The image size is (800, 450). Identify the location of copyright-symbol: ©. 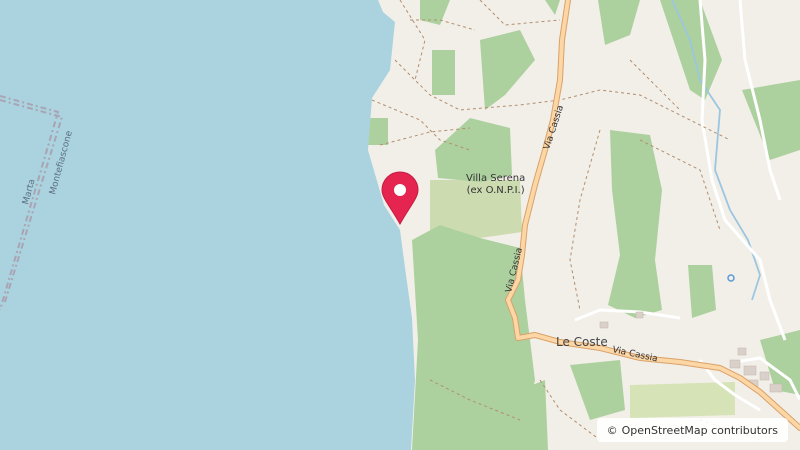
(612, 430).